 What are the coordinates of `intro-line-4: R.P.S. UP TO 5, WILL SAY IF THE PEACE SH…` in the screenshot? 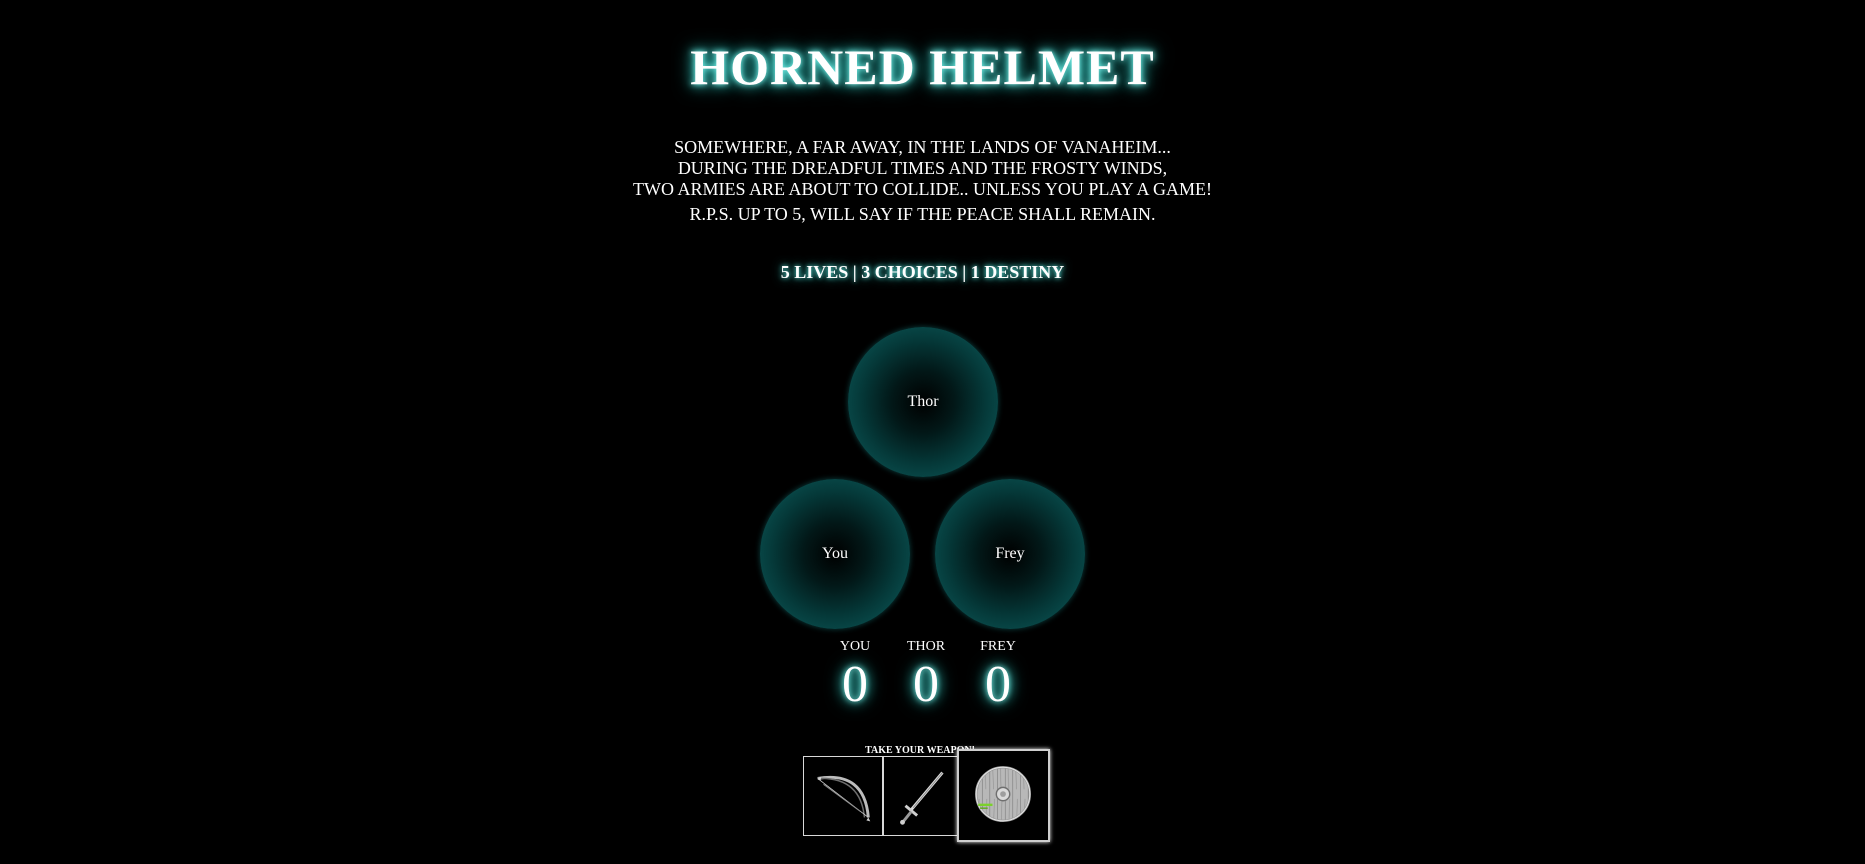 It's located at (922, 214).